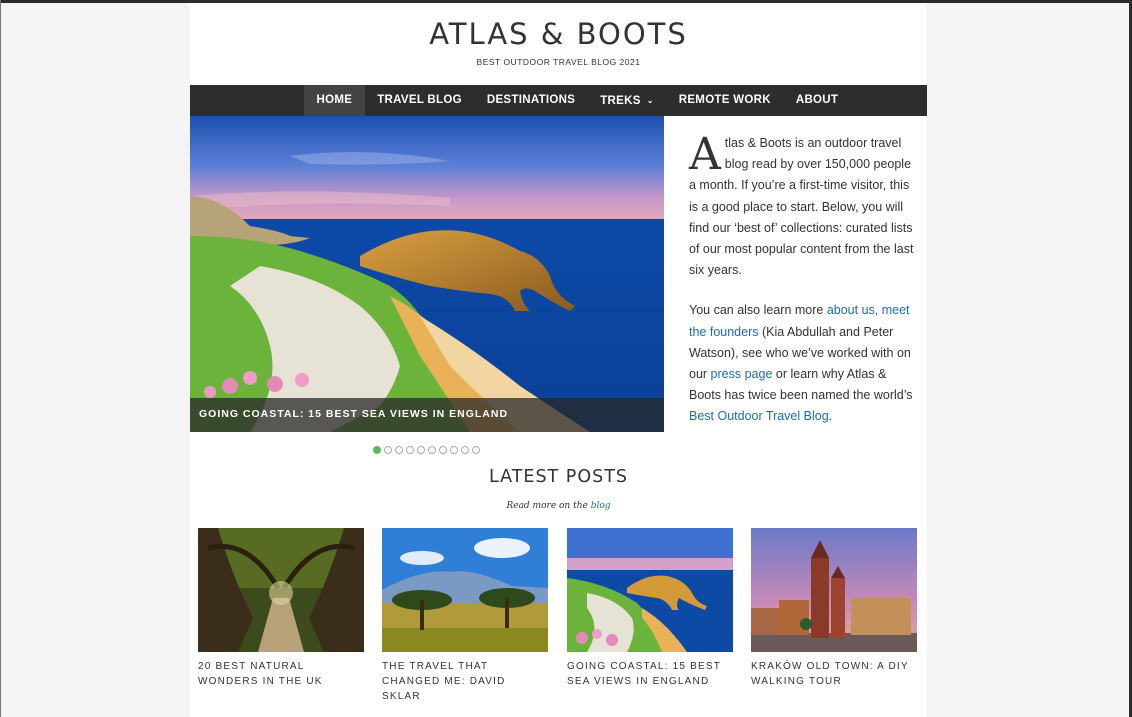  I want to click on window-frame-left, so click(0, 358).